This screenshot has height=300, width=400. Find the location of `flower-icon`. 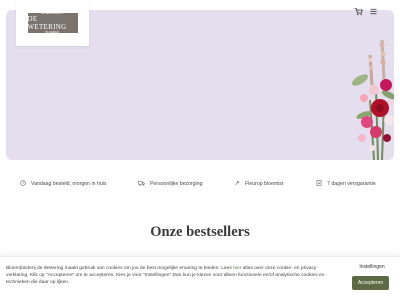

flower-icon is located at coordinates (237, 184).